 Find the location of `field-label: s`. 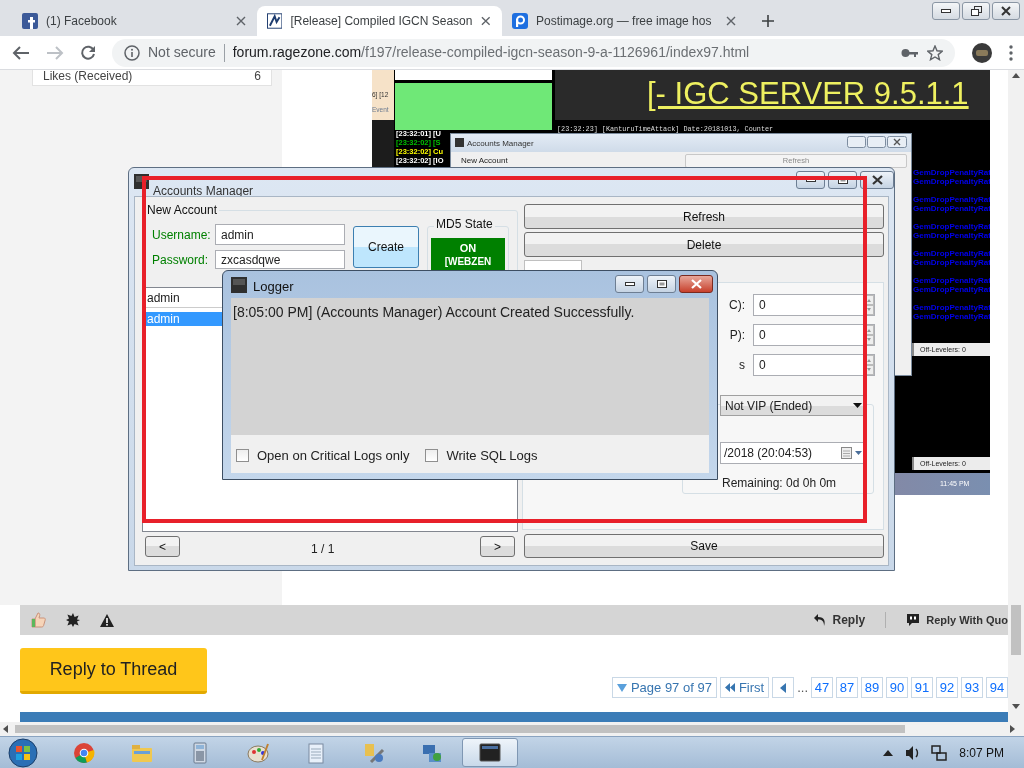

field-label: s is located at coordinates (742, 365).